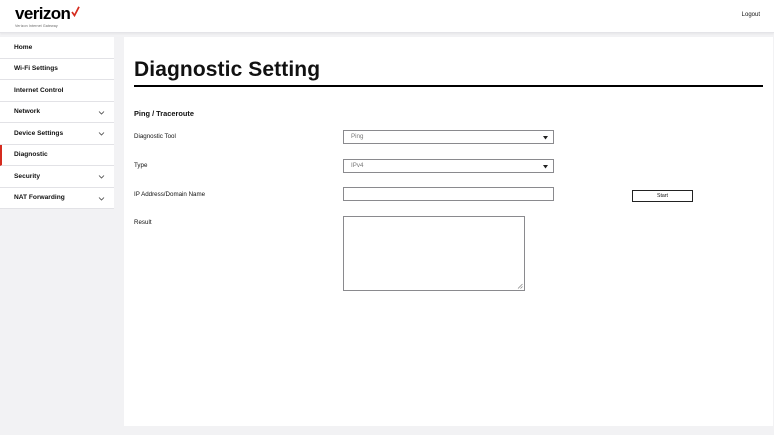 Image resolution: width=774 pixels, height=435 pixels. What do you see at coordinates (448, 86) in the screenshot?
I see `title-divider` at bounding box center [448, 86].